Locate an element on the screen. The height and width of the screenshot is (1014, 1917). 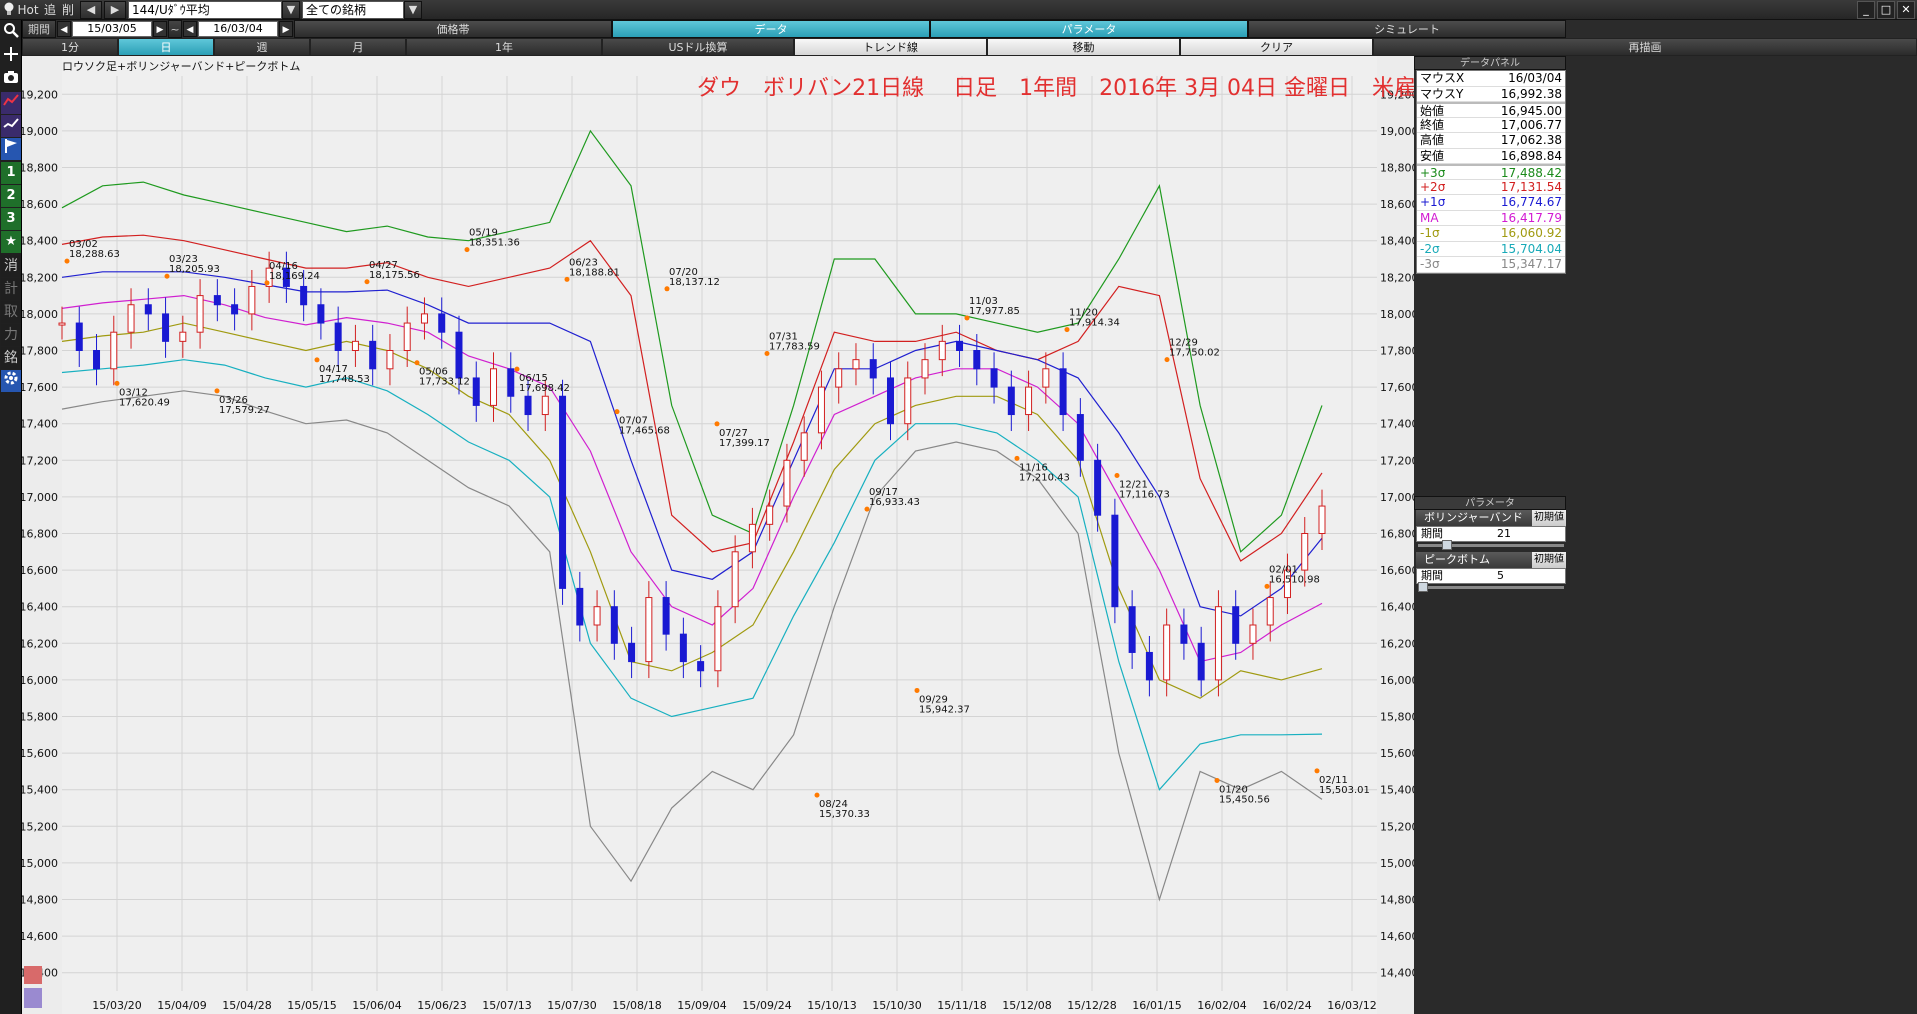
data-panel-row: マウスX 16/03/04 is located at coordinates (1491, 79).